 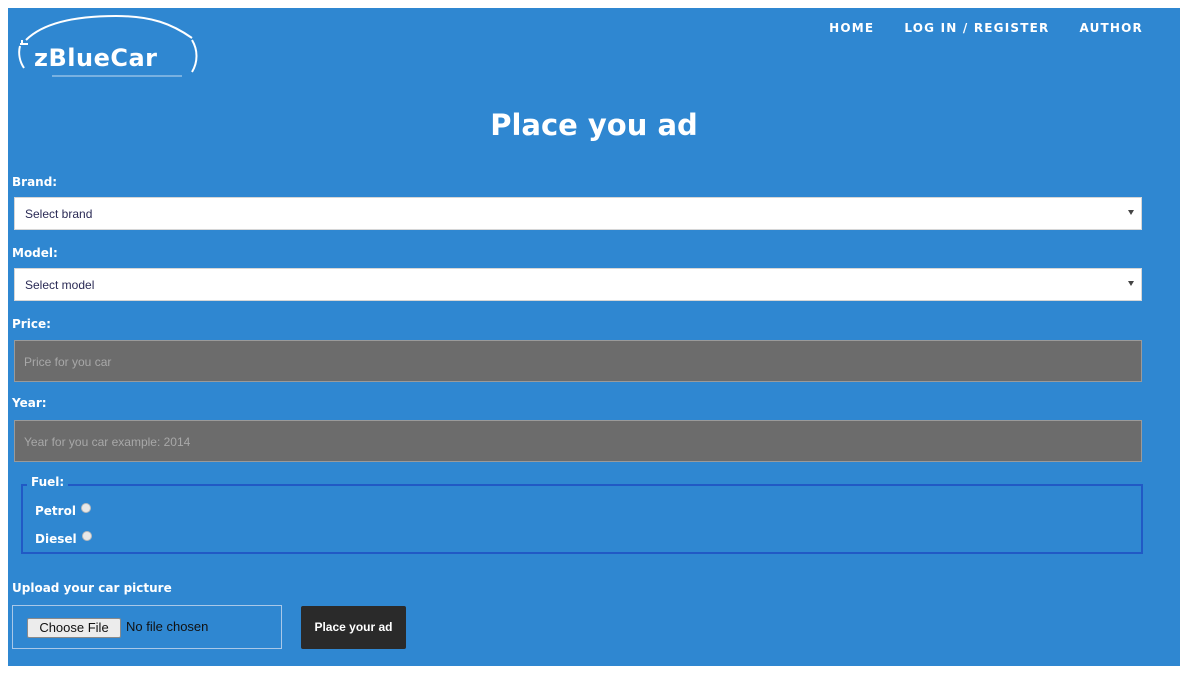 What do you see at coordinates (85, 508) in the screenshot?
I see `petrol-radio` at bounding box center [85, 508].